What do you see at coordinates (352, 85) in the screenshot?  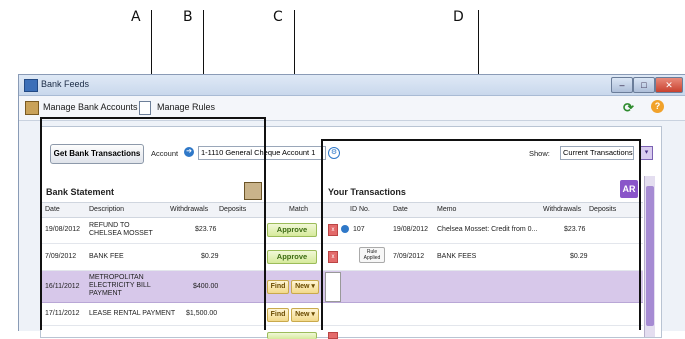 I see `title-bar: Bank Feeds – □ ✕` at bounding box center [352, 85].